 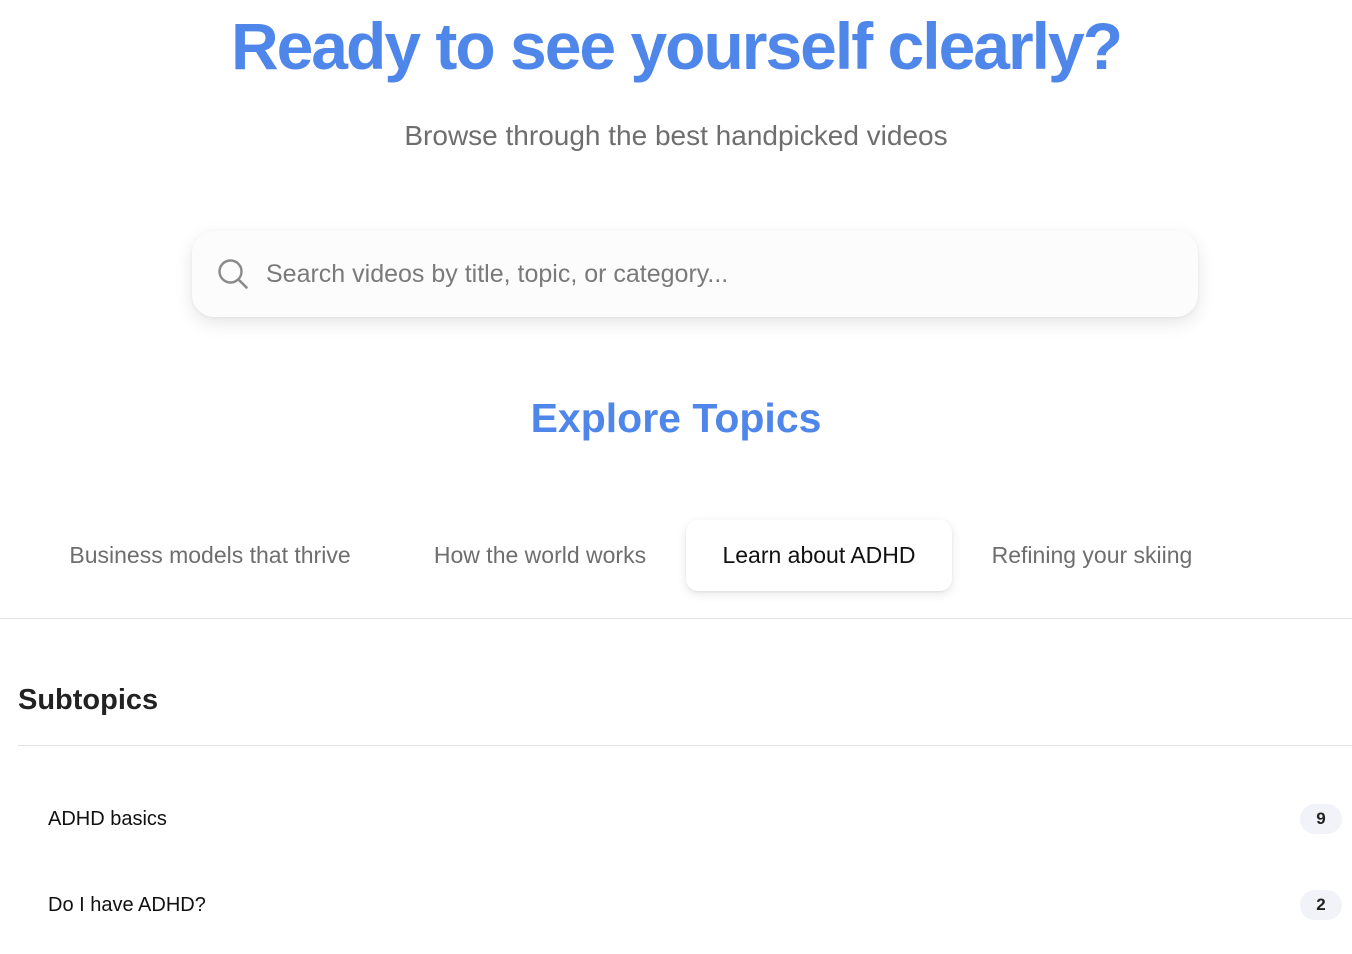 What do you see at coordinates (676, 905) in the screenshot?
I see `subtopic-item-do-i-have-adhd: Do I have ADHD? 2` at bounding box center [676, 905].